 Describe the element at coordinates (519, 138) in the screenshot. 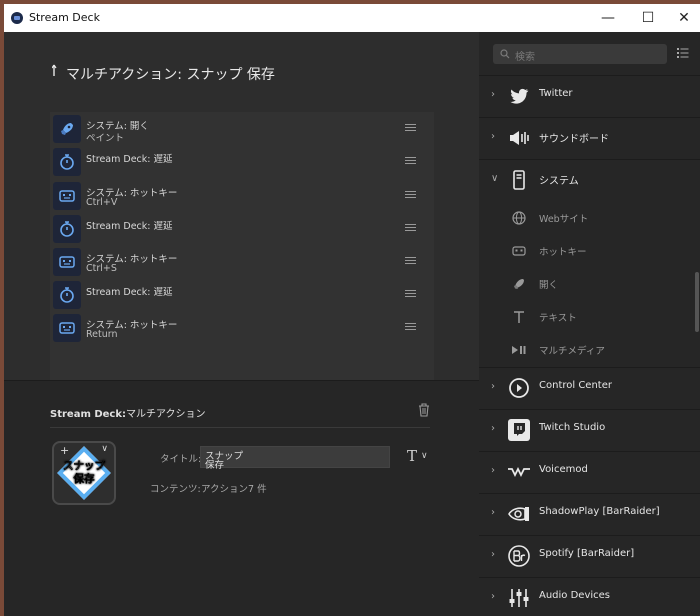

I see `soundboard-icon` at that location.